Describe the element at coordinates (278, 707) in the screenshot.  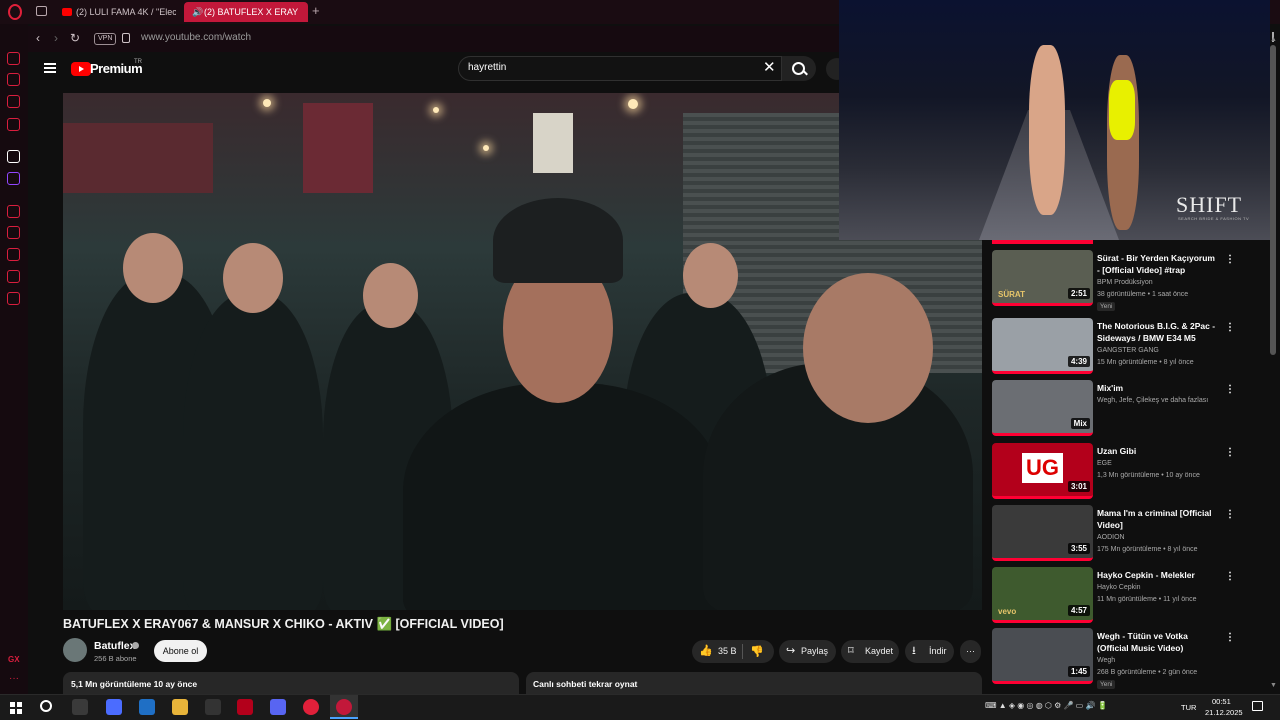
I see `discord-icon` at that location.